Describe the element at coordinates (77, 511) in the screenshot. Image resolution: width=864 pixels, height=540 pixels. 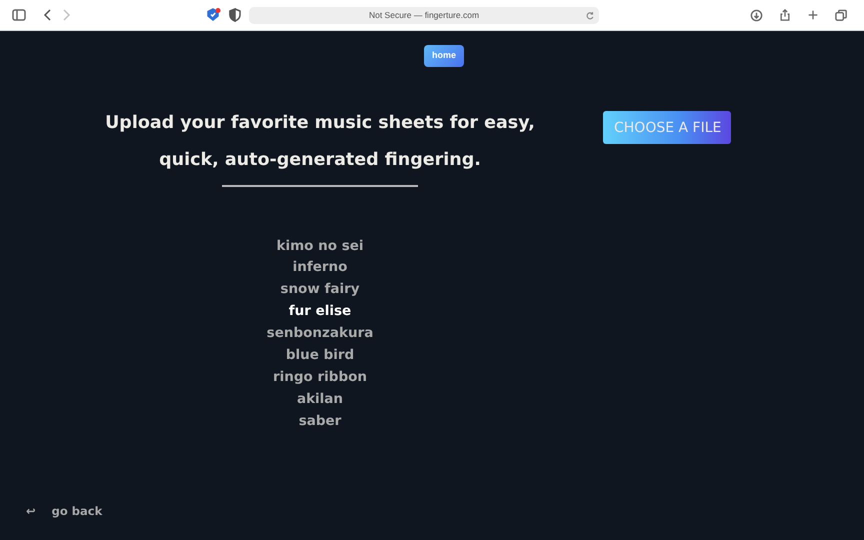
I see `go-back-link: go back` at that location.